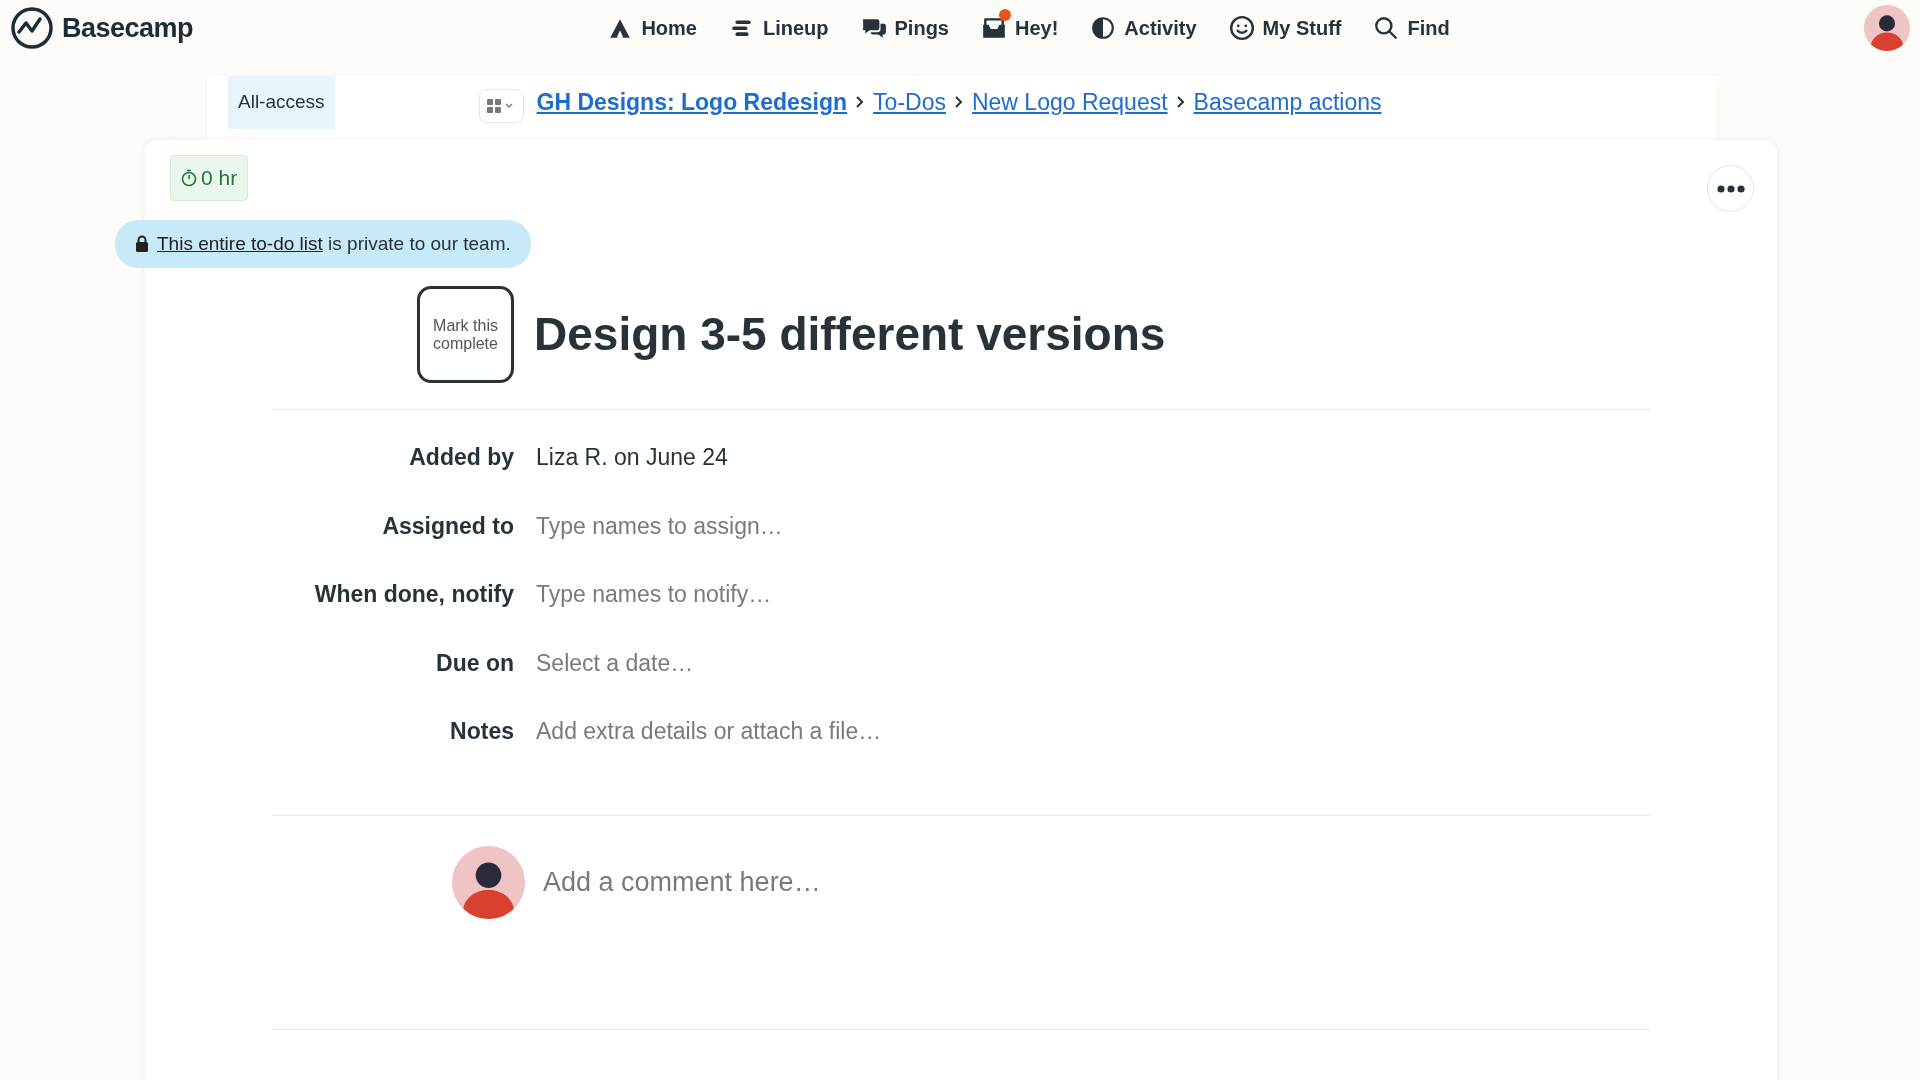 This screenshot has width=1920, height=1080. I want to click on nav-link: Hey!, so click(1019, 28).